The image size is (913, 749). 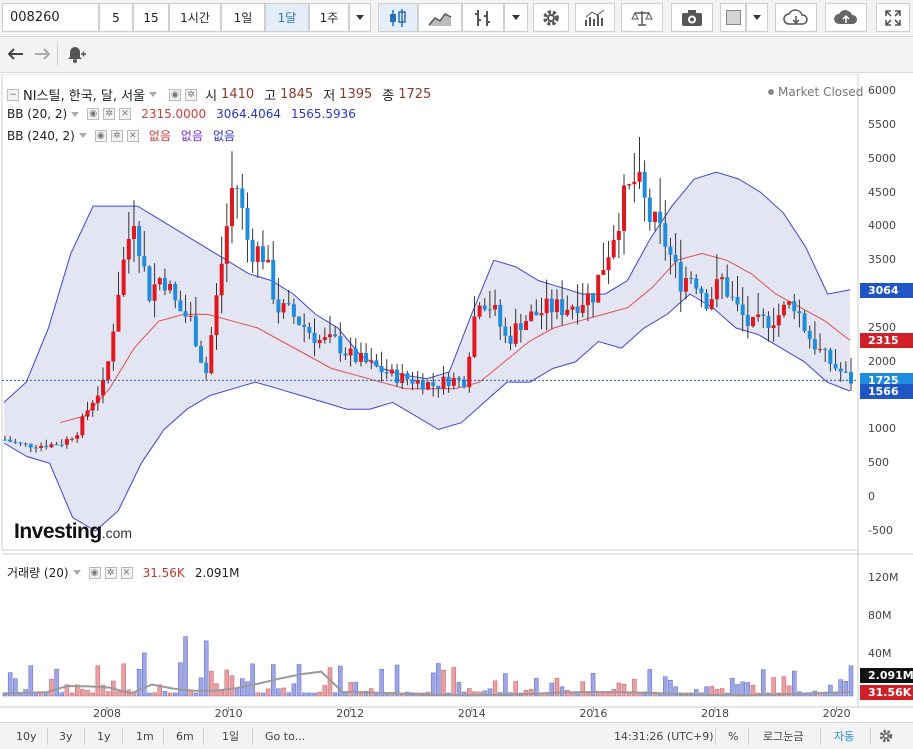 What do you see at coordinates (42, 54) in the screenshot?
I see `redo-button` at bounding box center [42, 54].